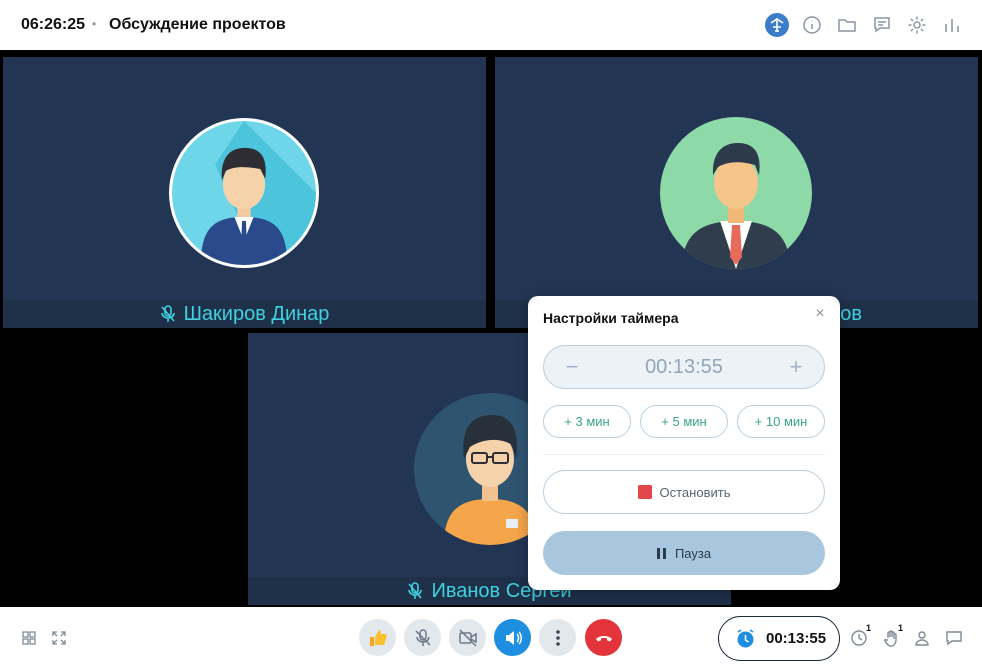  I want to click on pause-button: Пауза, so click(684, 553).